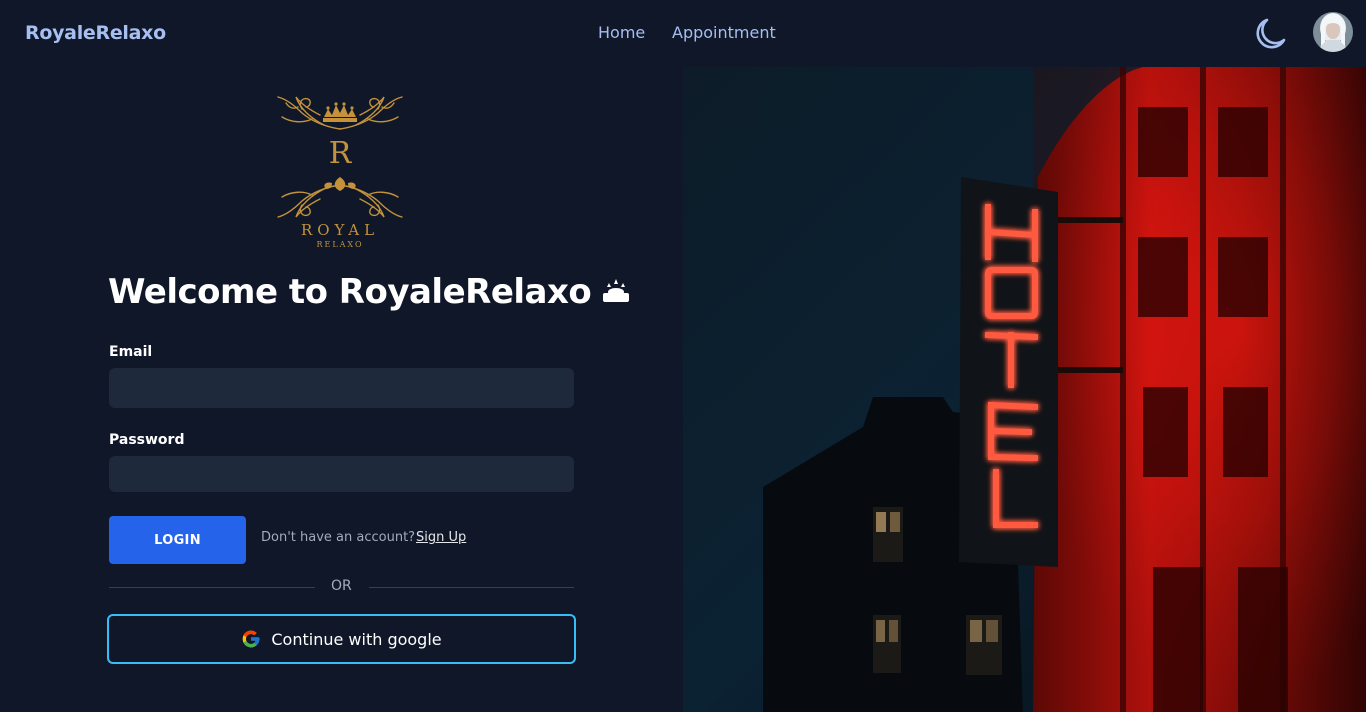 This screenshot has height=712, width=1366. Describe the element at coordinates (131, 352) in the screenshot. I see `email-label: Email` at that location.